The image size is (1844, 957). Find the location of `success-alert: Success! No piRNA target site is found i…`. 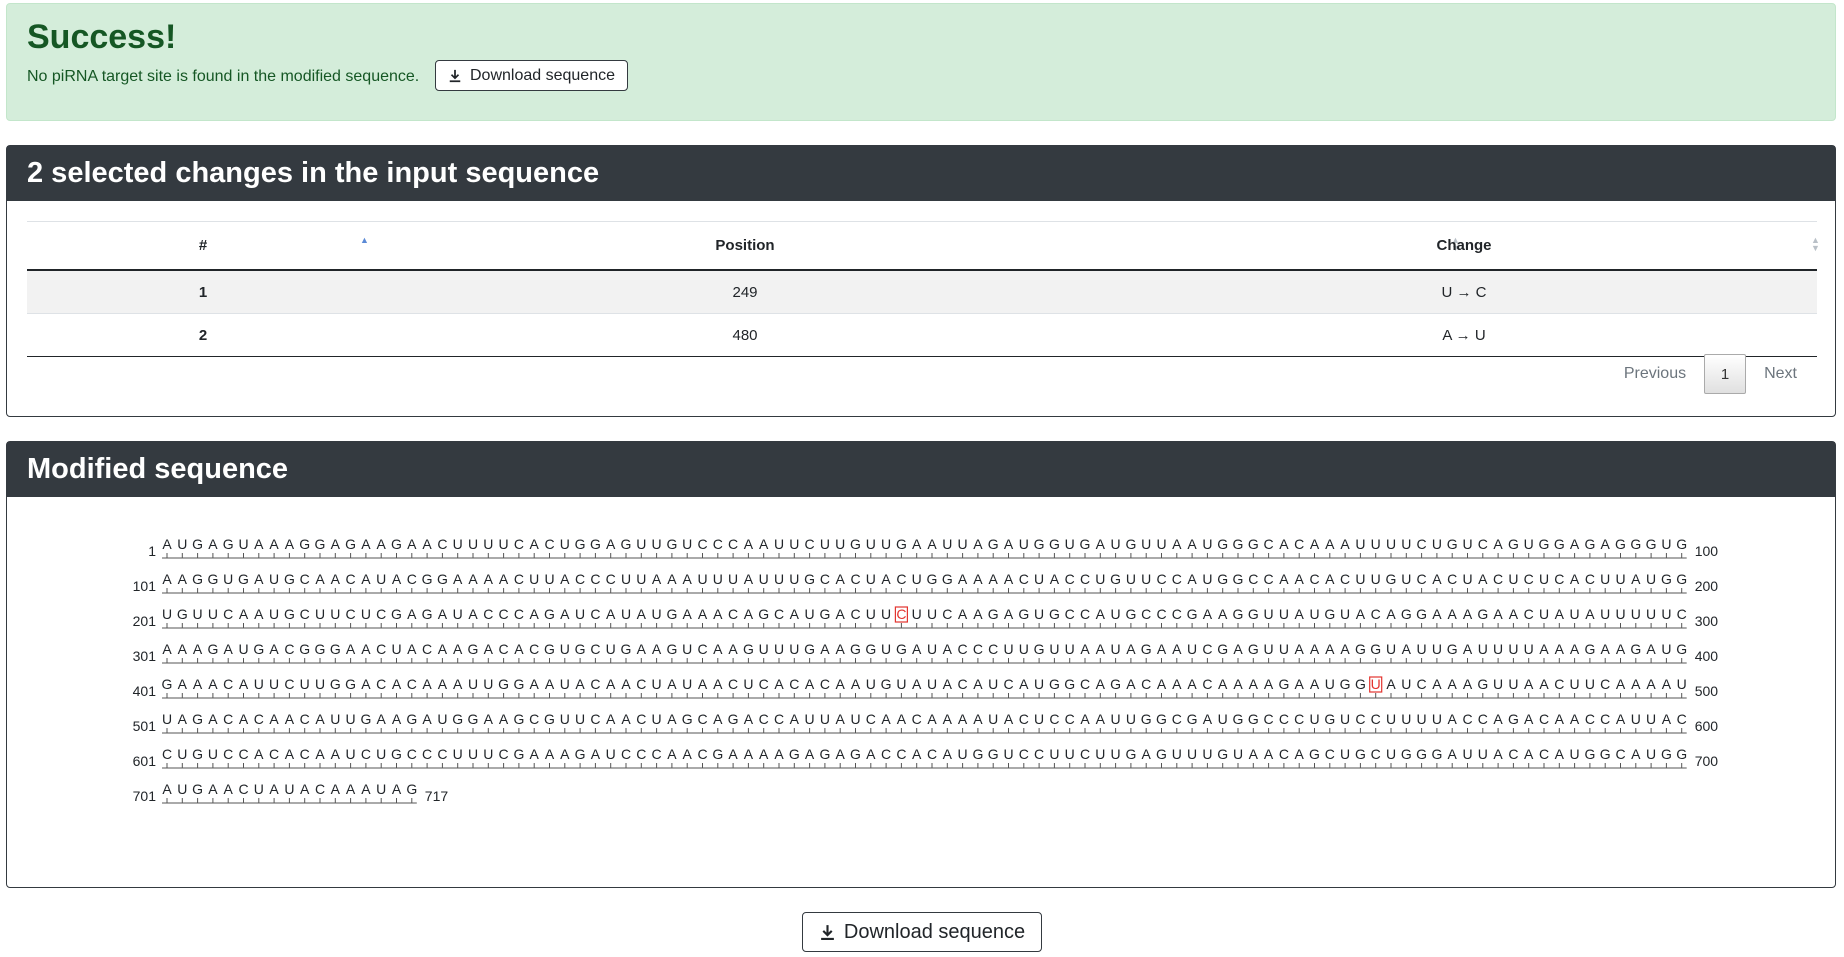

success-alert: Success! No piRNA target site is found i… is located at coordinates (921, 62).